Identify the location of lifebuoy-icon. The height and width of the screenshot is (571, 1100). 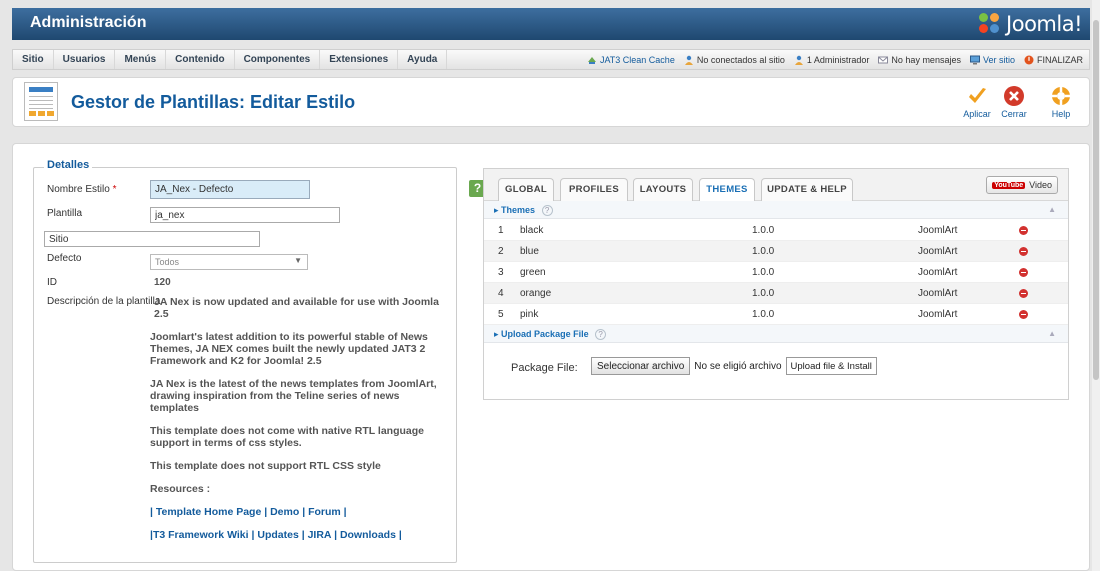
(1061, 96).